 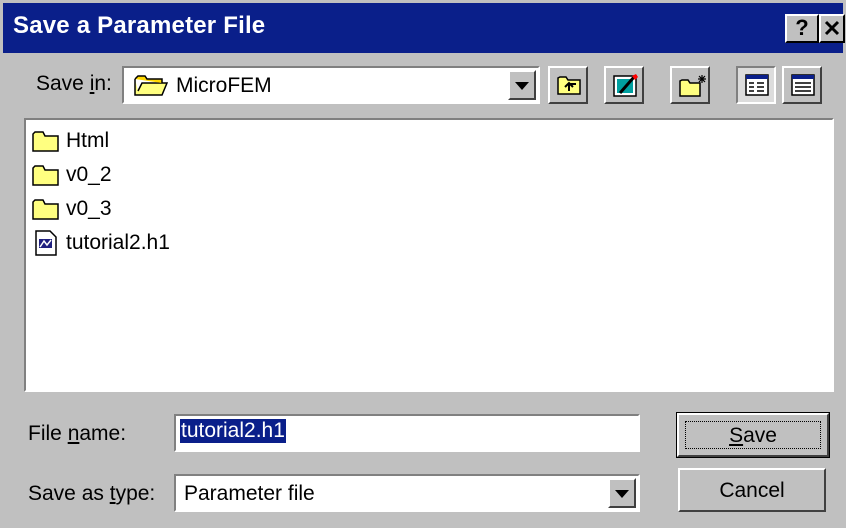 I want to click on document-icon, so click(x=46, y=243).